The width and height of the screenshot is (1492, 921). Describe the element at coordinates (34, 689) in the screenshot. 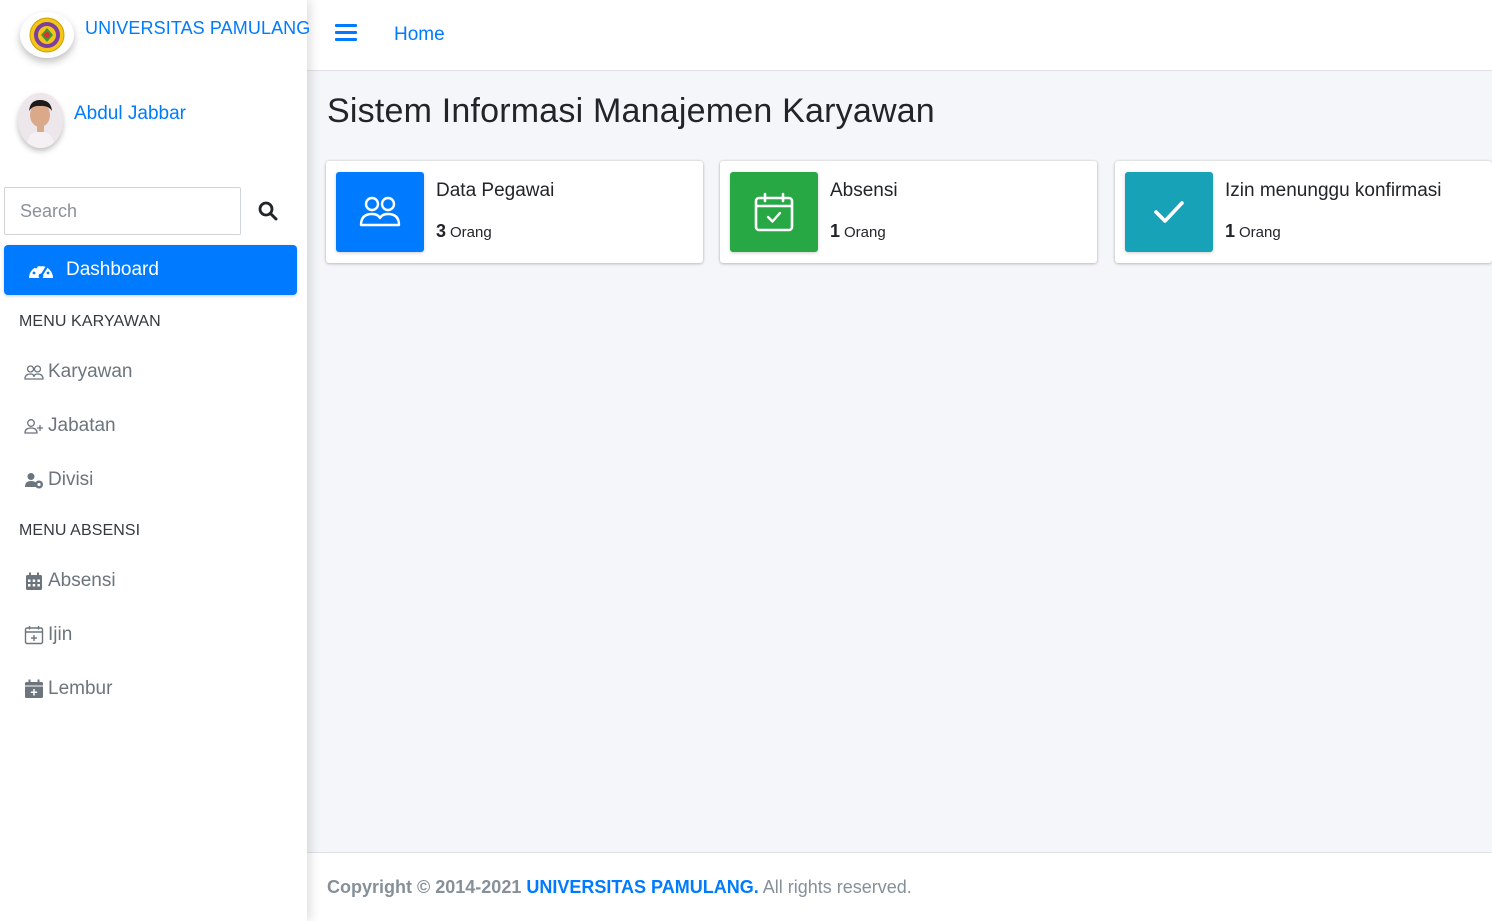

I see `calendar-plus-filled-icon` at that location.